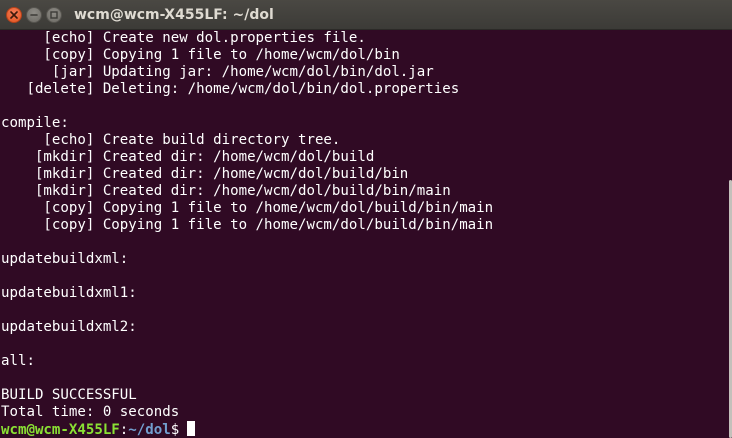 The width and height of the screenshot is (732, 438). What do you see at coordinates (729, 234) in the screenshot?
I see `scrollbar` at bounding box center [729, 234].